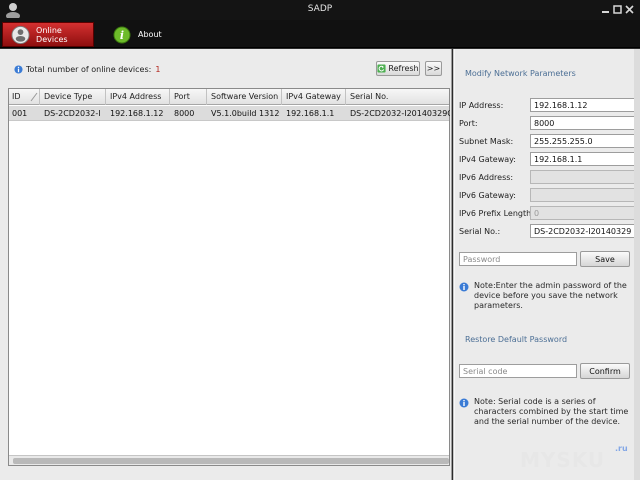 The height and width of the screenshot is (480, 640). I want to click on watermark-text: MYSKU, so click(563, 460).